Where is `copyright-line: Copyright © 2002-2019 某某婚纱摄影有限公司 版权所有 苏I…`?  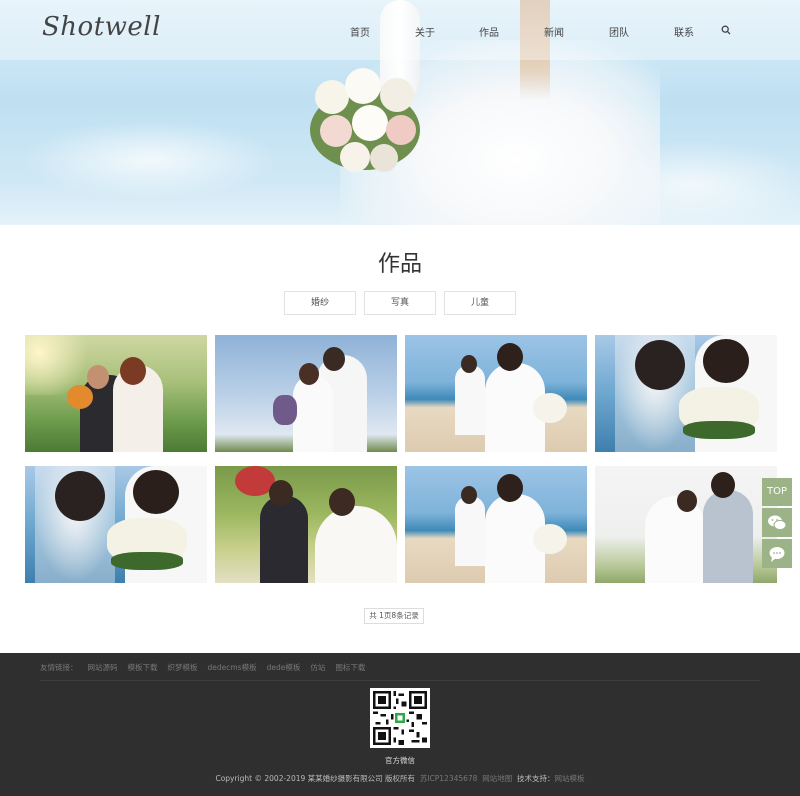 copyright-line: Copyright © 2002-2019 某某婚纱摄影有限公司 版权所有 苏I… is located at coordinates (400, 778).